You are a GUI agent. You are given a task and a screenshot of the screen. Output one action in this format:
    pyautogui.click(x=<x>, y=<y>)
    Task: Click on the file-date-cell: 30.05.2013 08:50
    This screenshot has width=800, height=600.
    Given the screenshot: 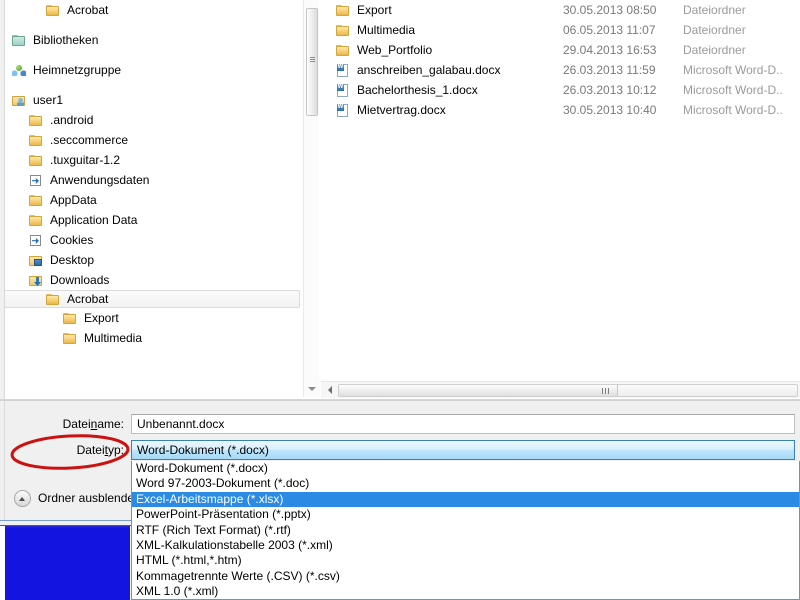 What is the action you would take?
    pyautogui.click(x=610, y=10)
    